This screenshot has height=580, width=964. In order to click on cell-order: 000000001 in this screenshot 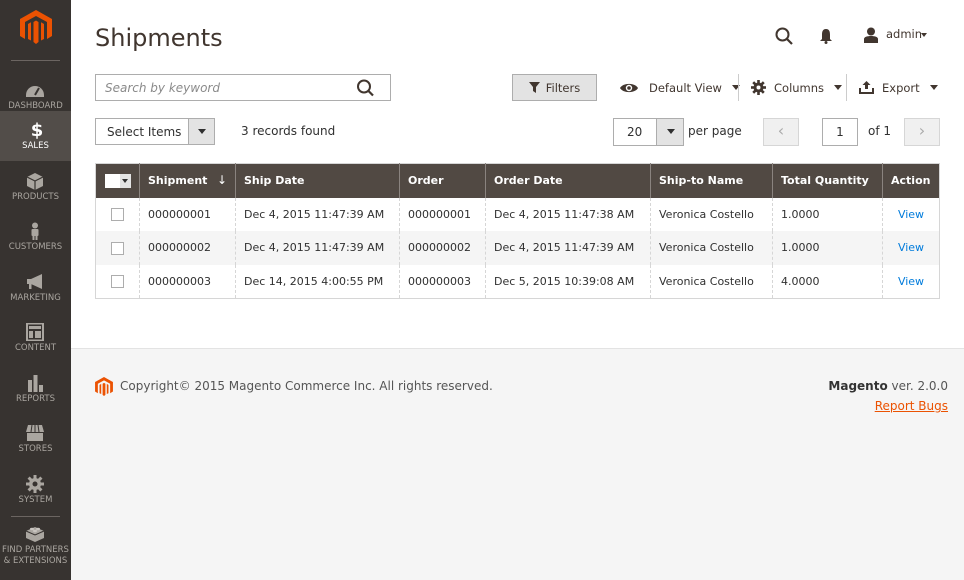, I will do `click(442, 214)`.